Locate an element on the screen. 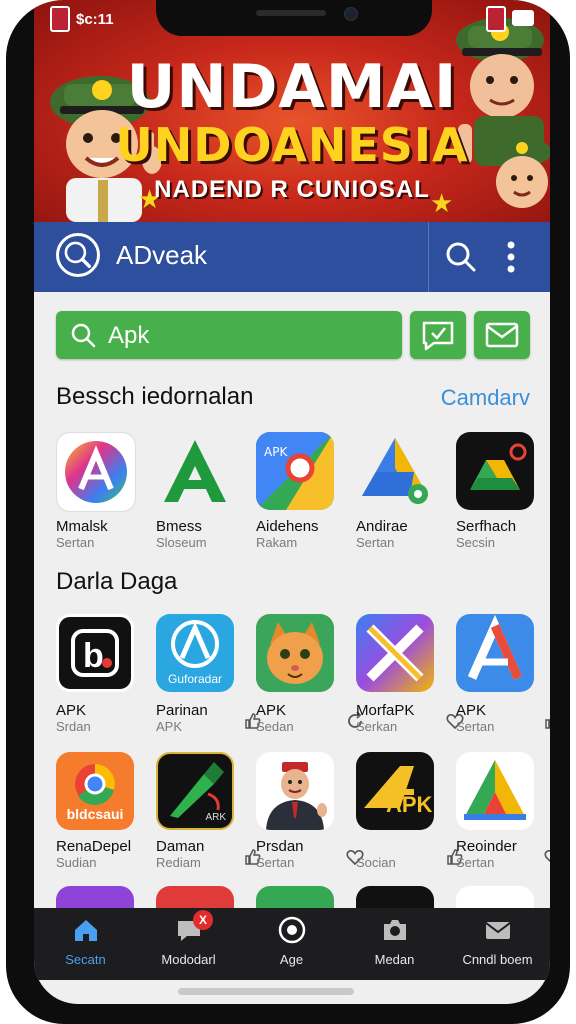 This screenshot has width=576, height=1024. front-camera is located at coordinates (351, 14).